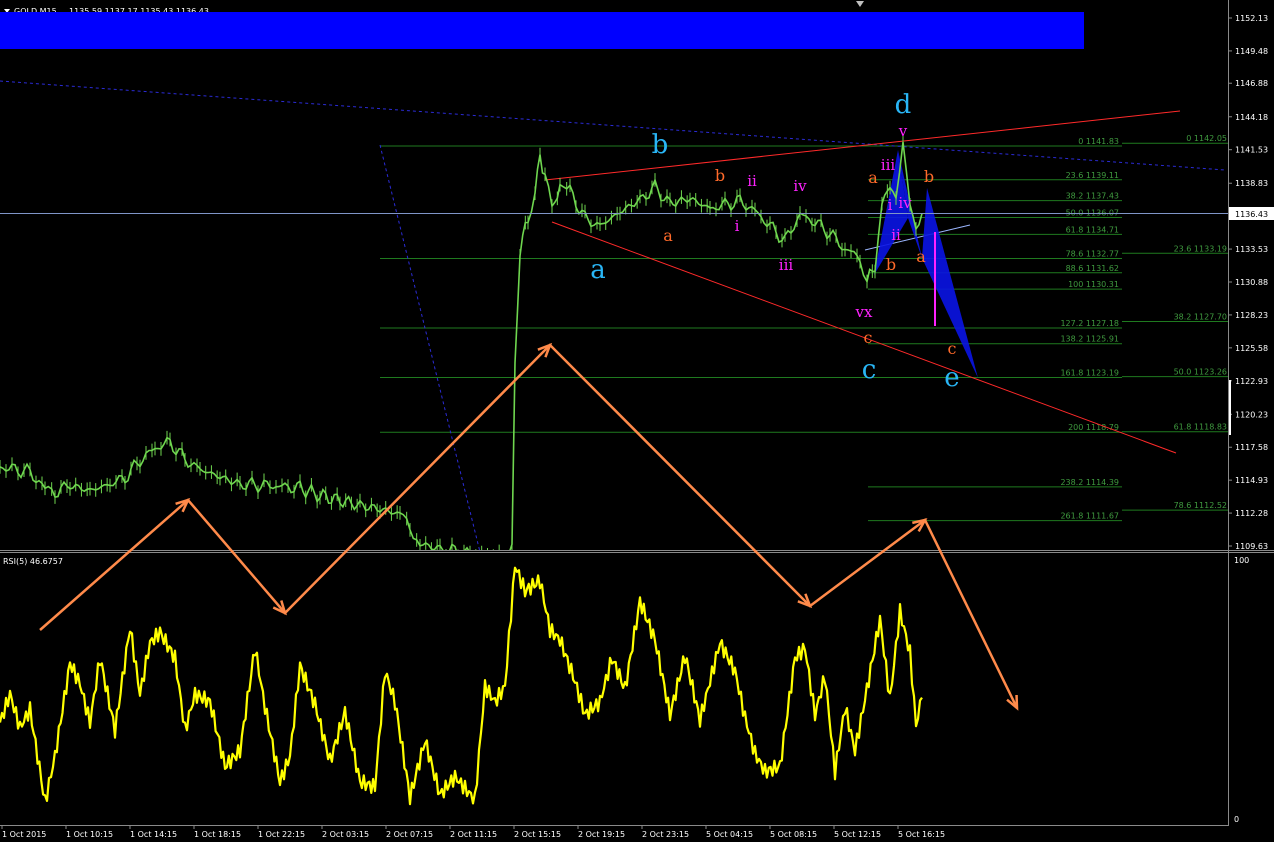  Describe the element at coordinates (1093, 427) in the screenshot. I see `fib-level-label: 200 1118.79` at that location.